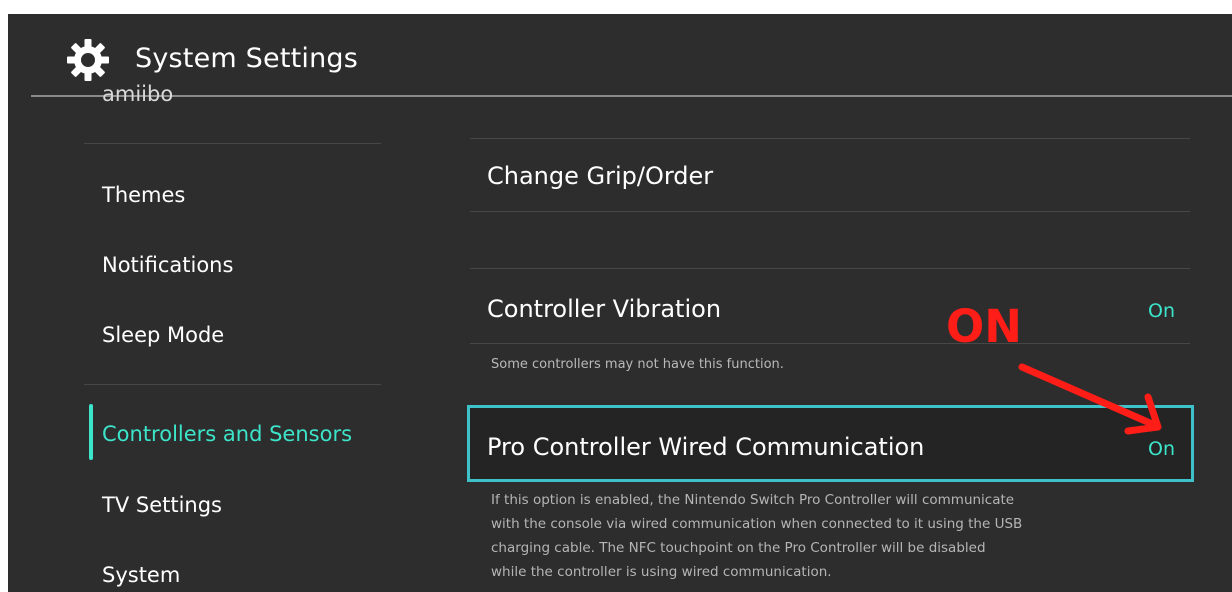 This screenshot has width=1232, height=592. I want to click on change-grip-order-button: Change Grip/Order, so click(600, 176).